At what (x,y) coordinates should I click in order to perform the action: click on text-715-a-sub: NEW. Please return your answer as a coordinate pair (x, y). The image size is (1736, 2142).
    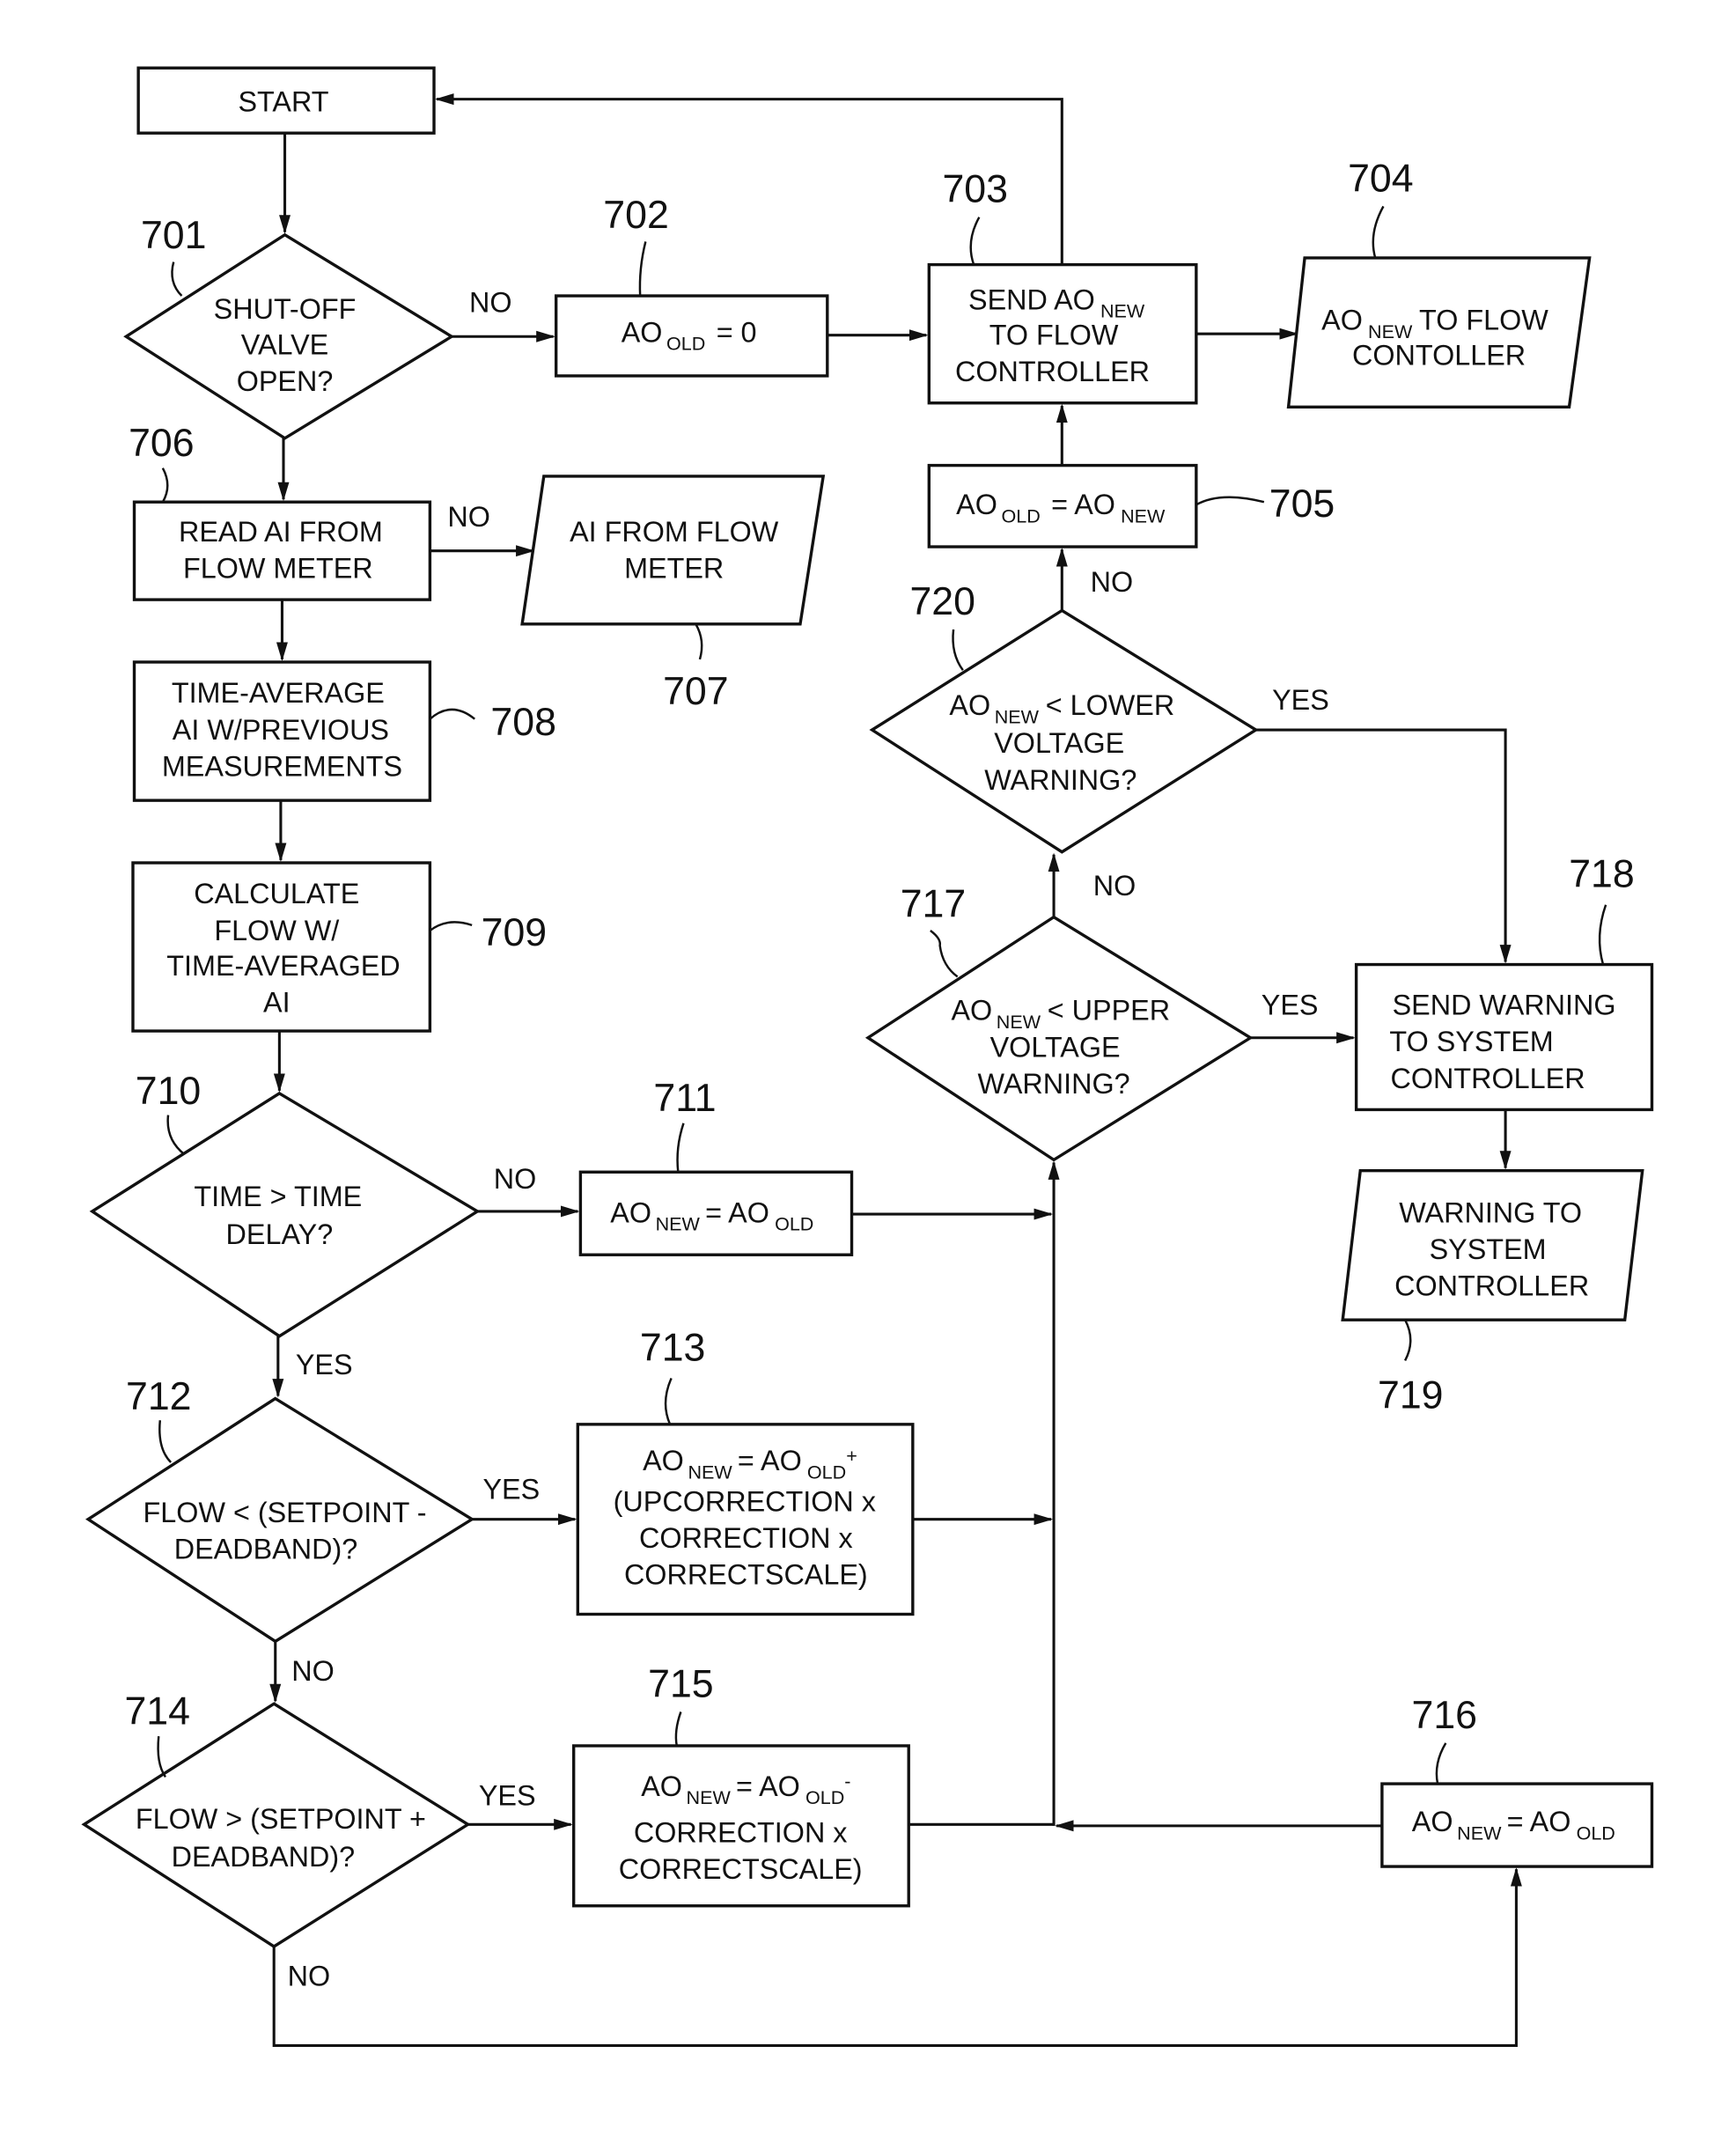
    Looking at the image, I should click on (709, 1797).